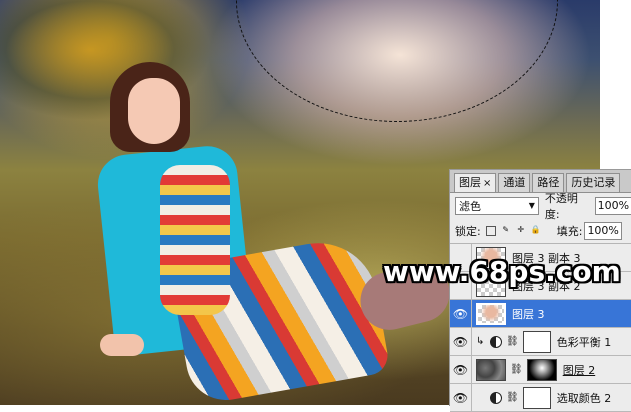 This screenshot has height=412, width=631. I want to click on lock-pixels-icon: ✎, so click(506, 230).